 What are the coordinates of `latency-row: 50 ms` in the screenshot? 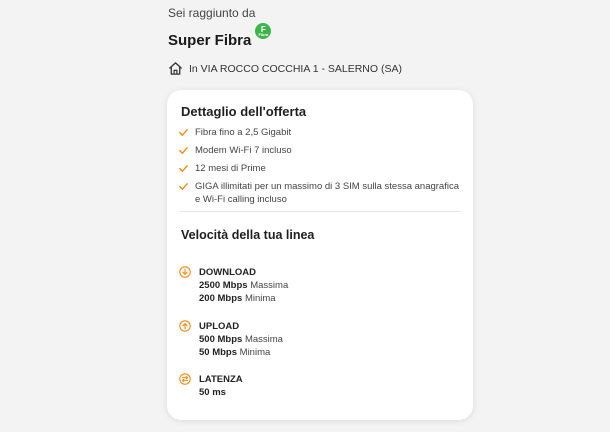 It's located at (221, 392).